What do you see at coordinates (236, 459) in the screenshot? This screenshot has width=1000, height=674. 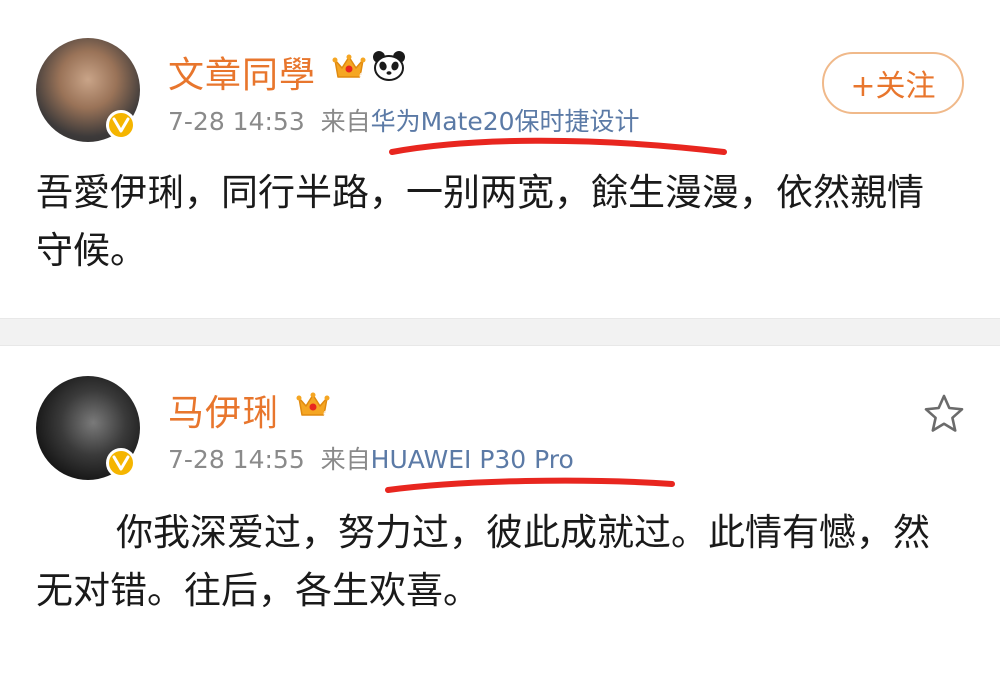 I see `post-time: 7-28 14:55` at bounding box center [236, 459].